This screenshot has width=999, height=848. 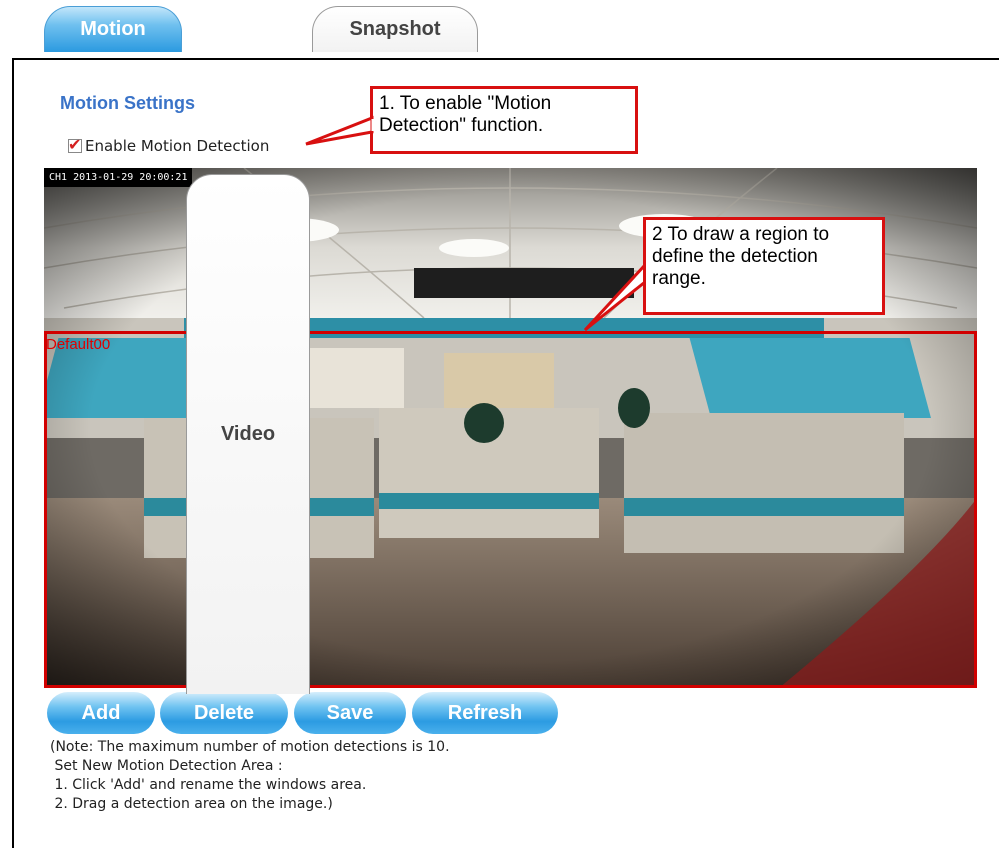 What do you see at coordinates (166, 766) in the screenshot?
I see `note-line: Set New Motion Detection Area :` at bounding box center [166, 766].